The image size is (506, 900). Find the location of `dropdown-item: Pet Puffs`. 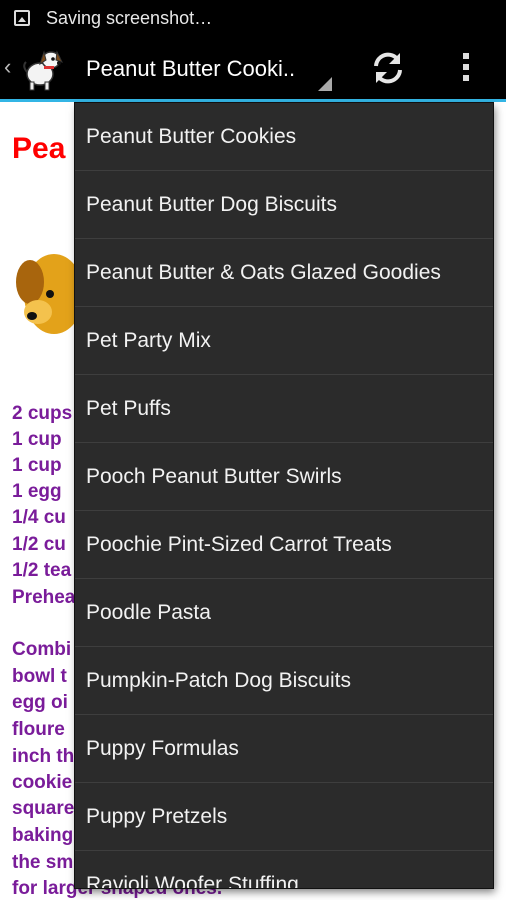

dropdown-item: Pet Puffs is located at coordinates (284, 409).